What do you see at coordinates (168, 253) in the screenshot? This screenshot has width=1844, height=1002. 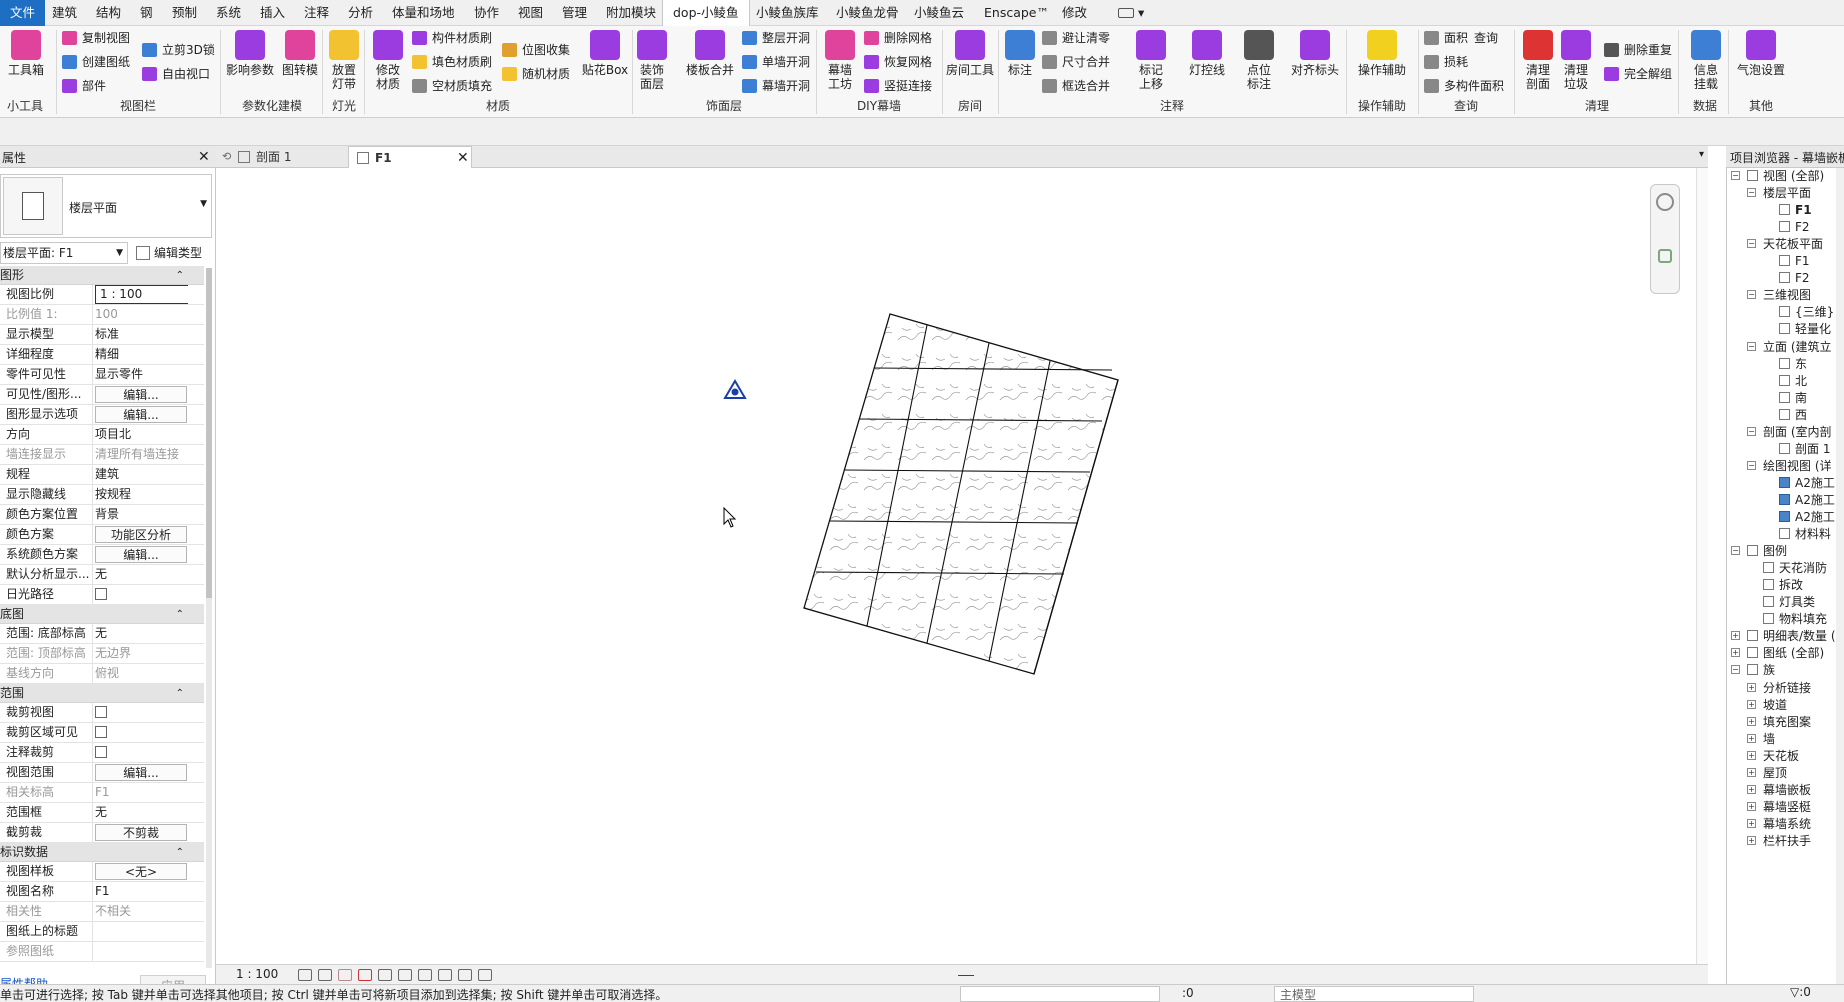 I see `edit-type-button: 编辑类型` at bounding box center [168, 253].